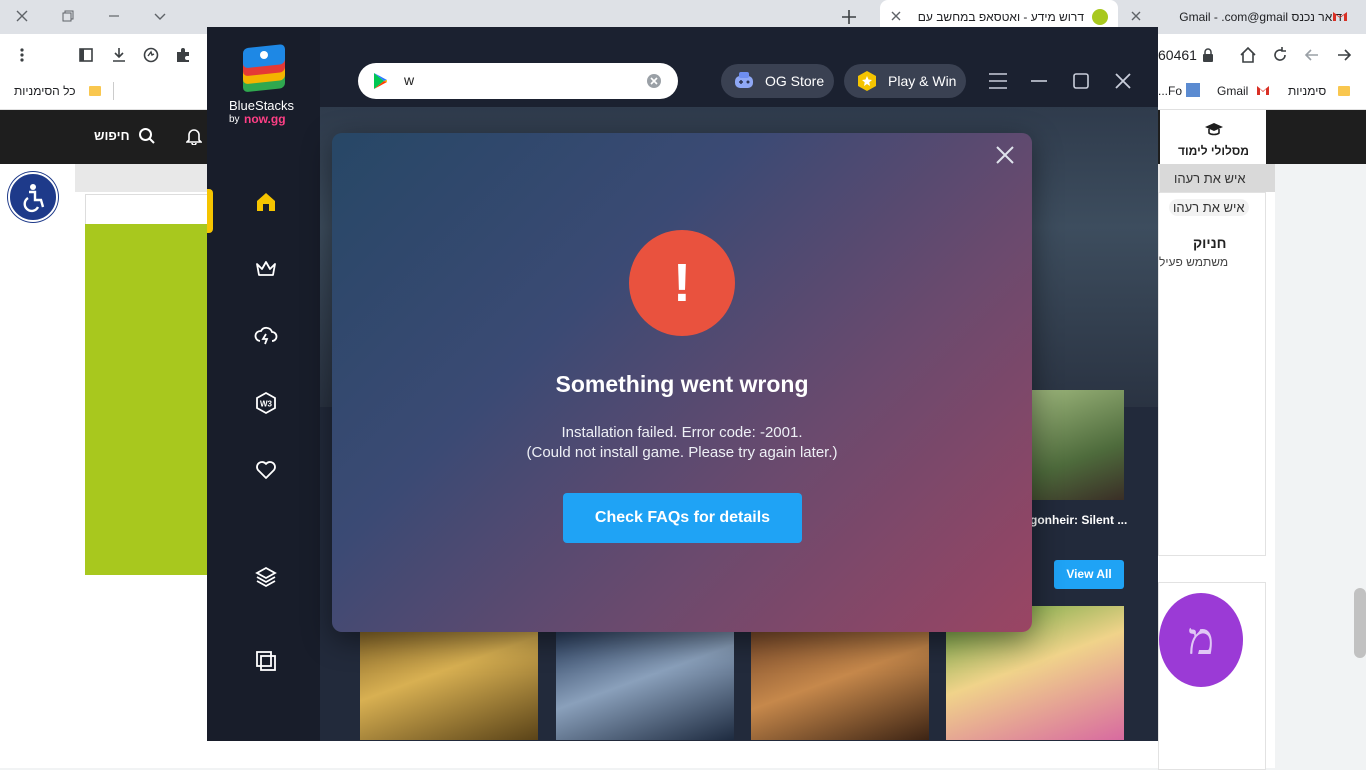 This screenshot has height=770, width=1366. What do you see at coordinates (1208, 55) in the screenshot?
I see `lock-icon` at bounding box center [1208, 55].